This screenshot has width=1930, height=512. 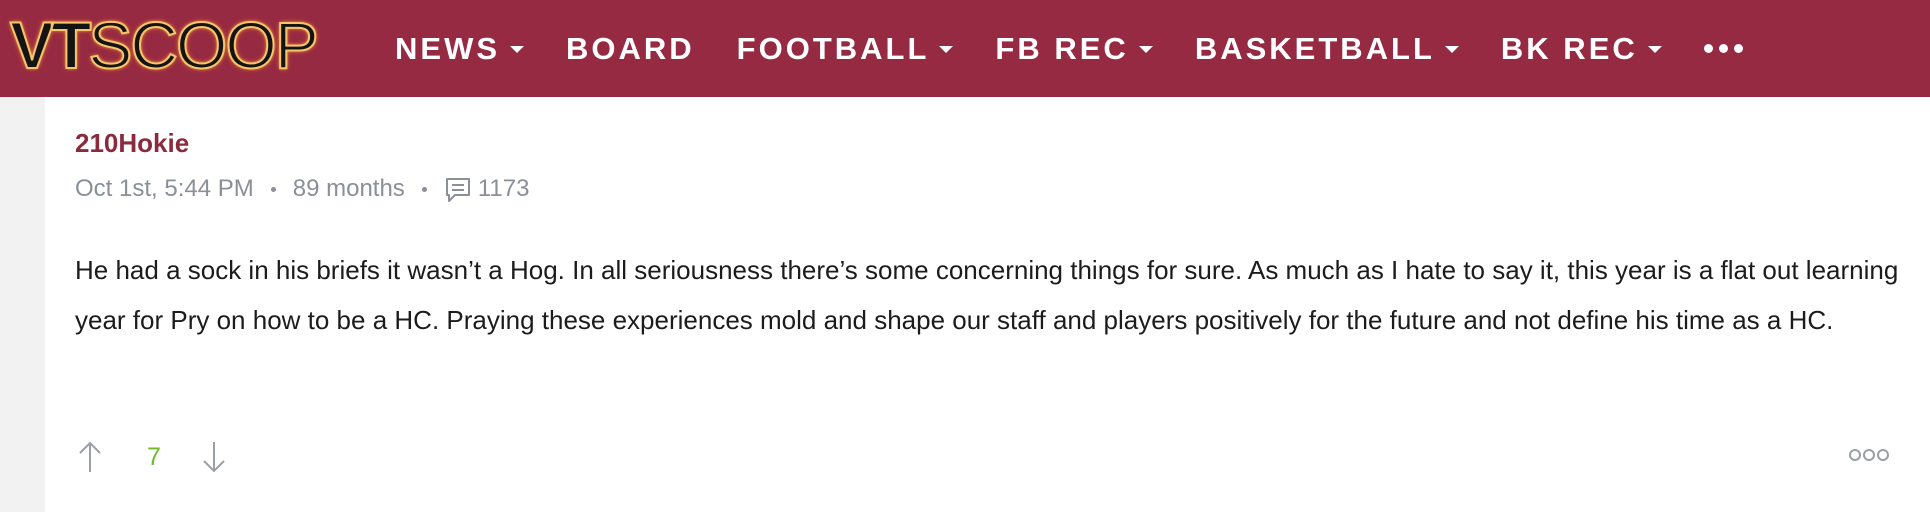 I want to click on post-timestamp: Oct 1st, 5:44 PM, so click(x=164, y=188).